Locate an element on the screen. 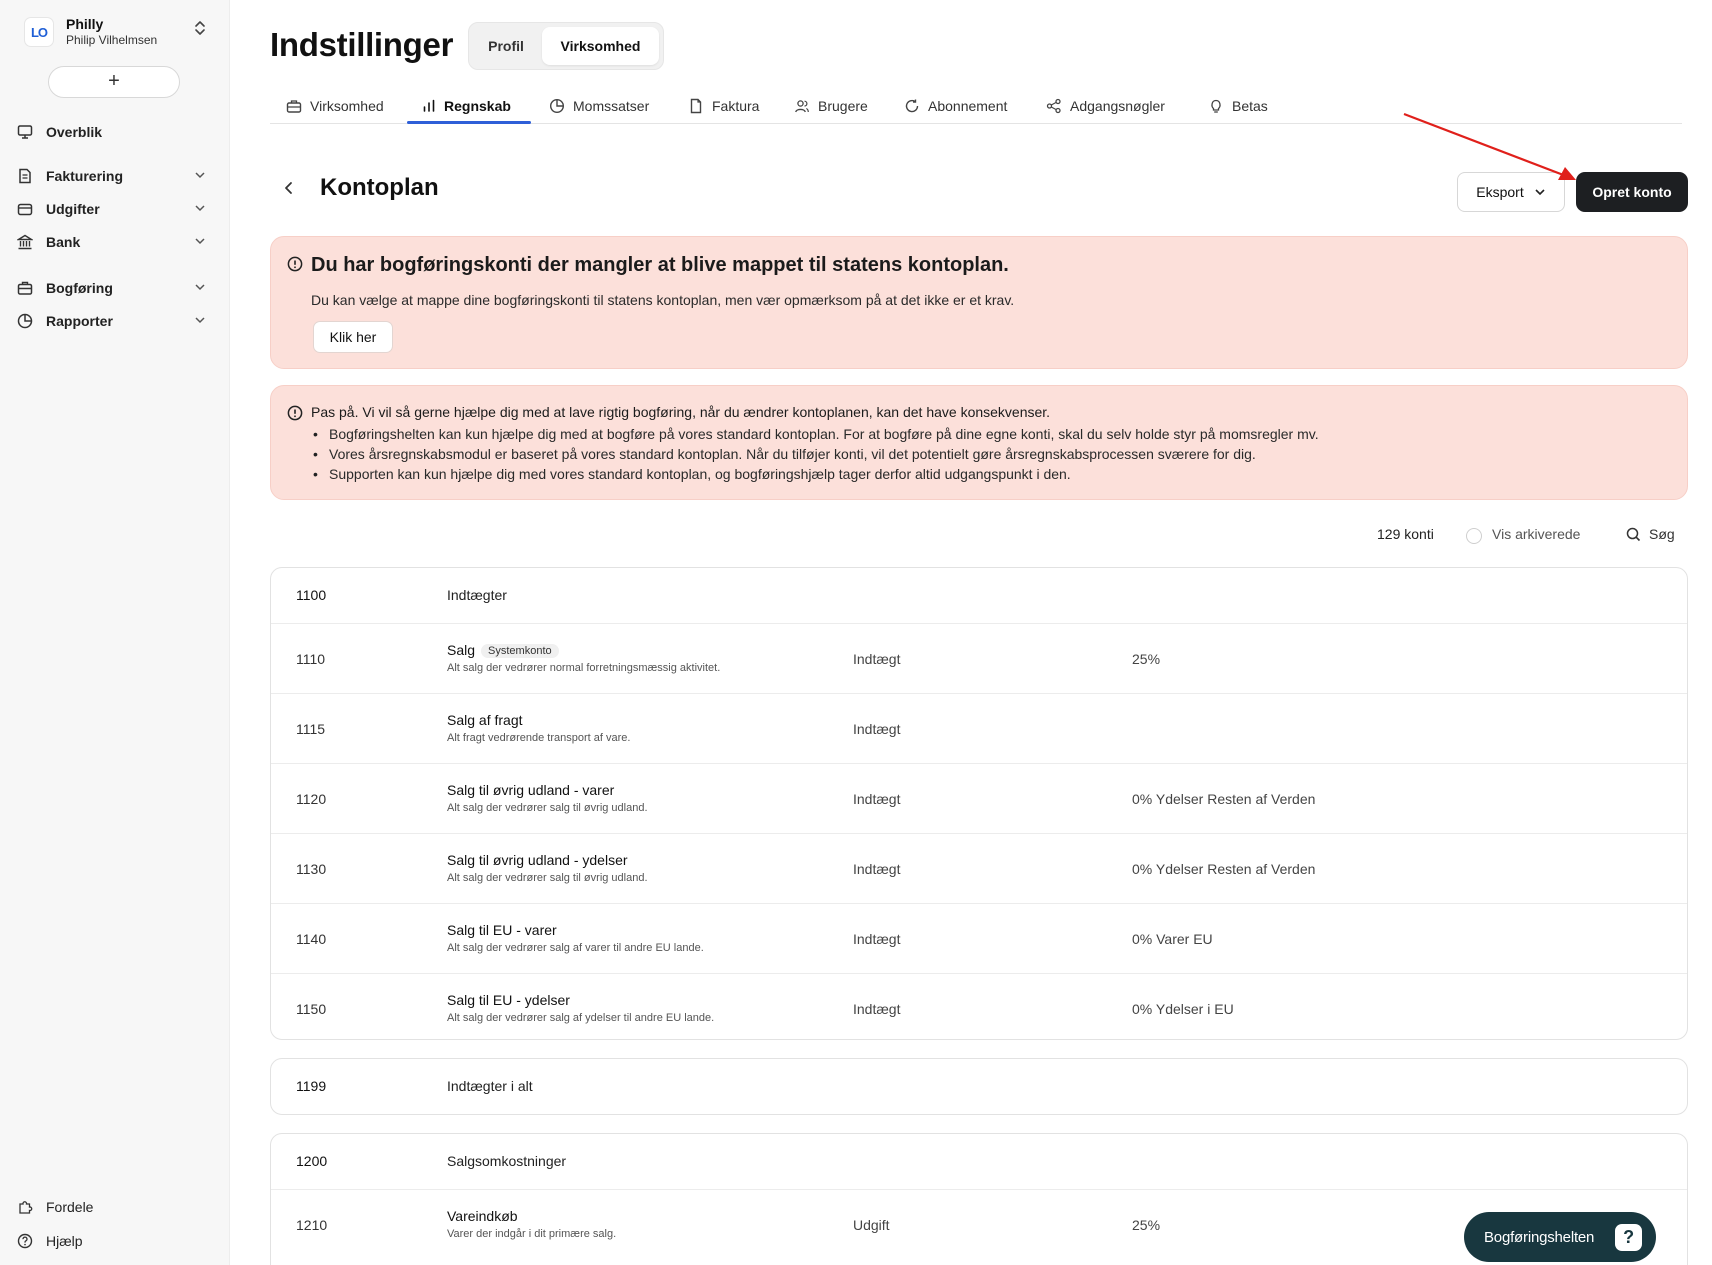  segment-profil: Profil is located at coordinates (506, 46).